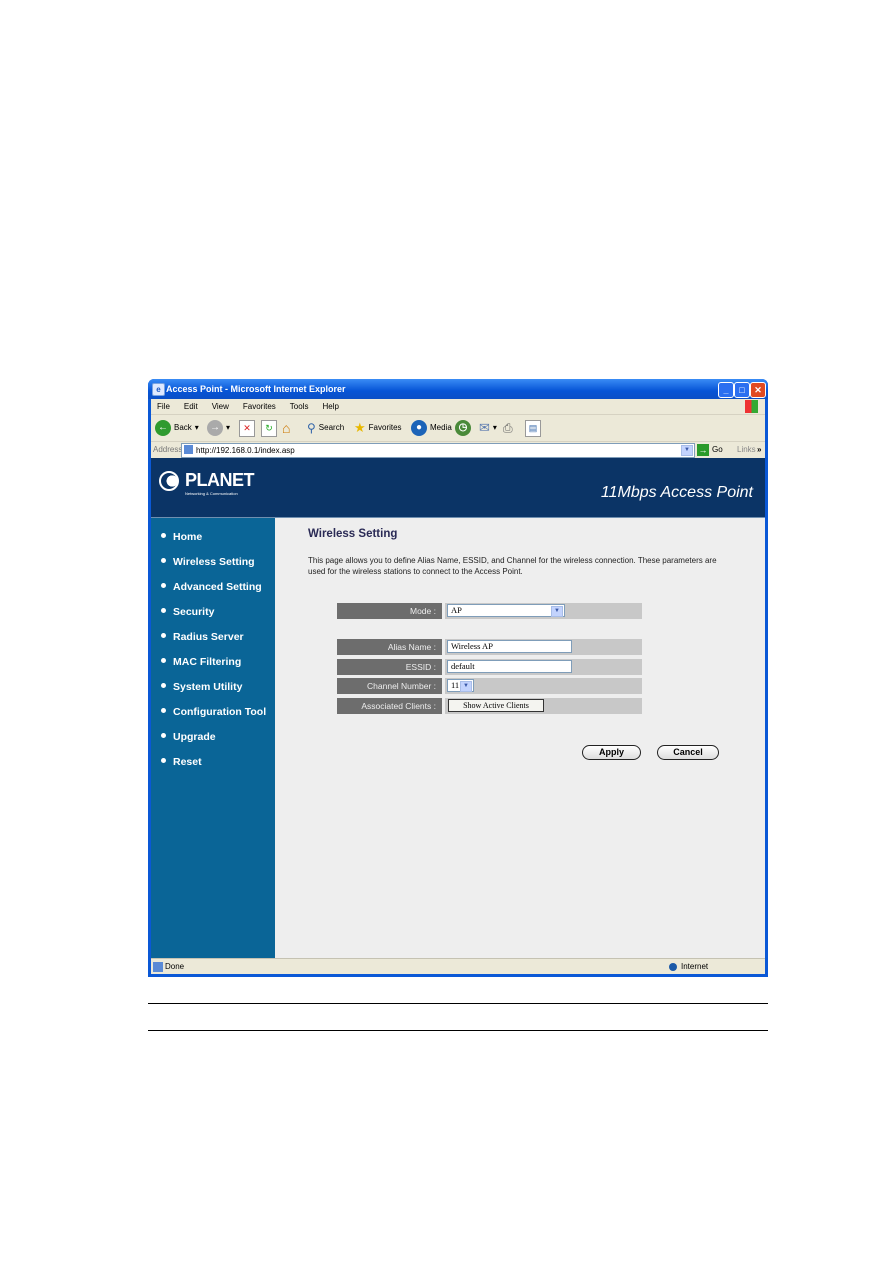  What do you see at coordinates (188, 449) in the screenshot?
I see `page-icon` at bounding box center [188, 449].